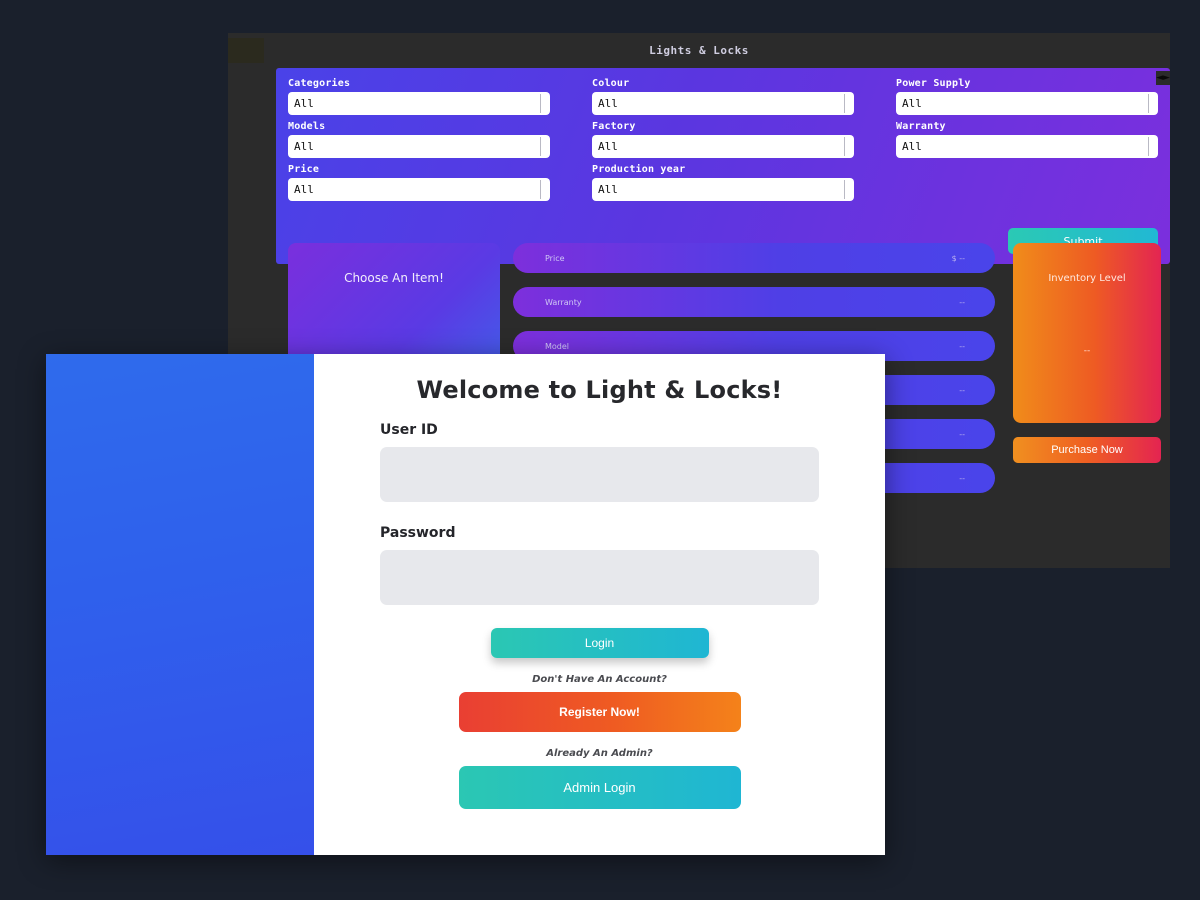 The height and width of the screenshot is (900, 1200). What do you see at coordinates (307, 126) in the screenshot?
I see `filter-label-models: Models` at bounding box center [307, 126].